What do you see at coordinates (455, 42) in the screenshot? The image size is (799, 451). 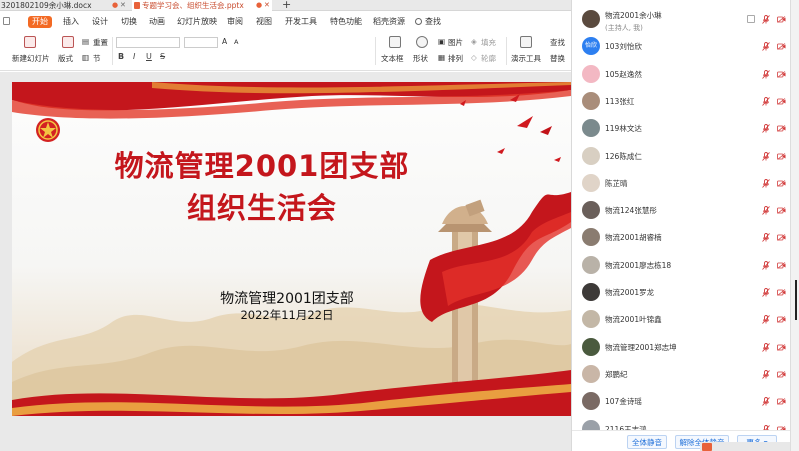 I see `picture-button: 图片` at bounding box center [455, 42].